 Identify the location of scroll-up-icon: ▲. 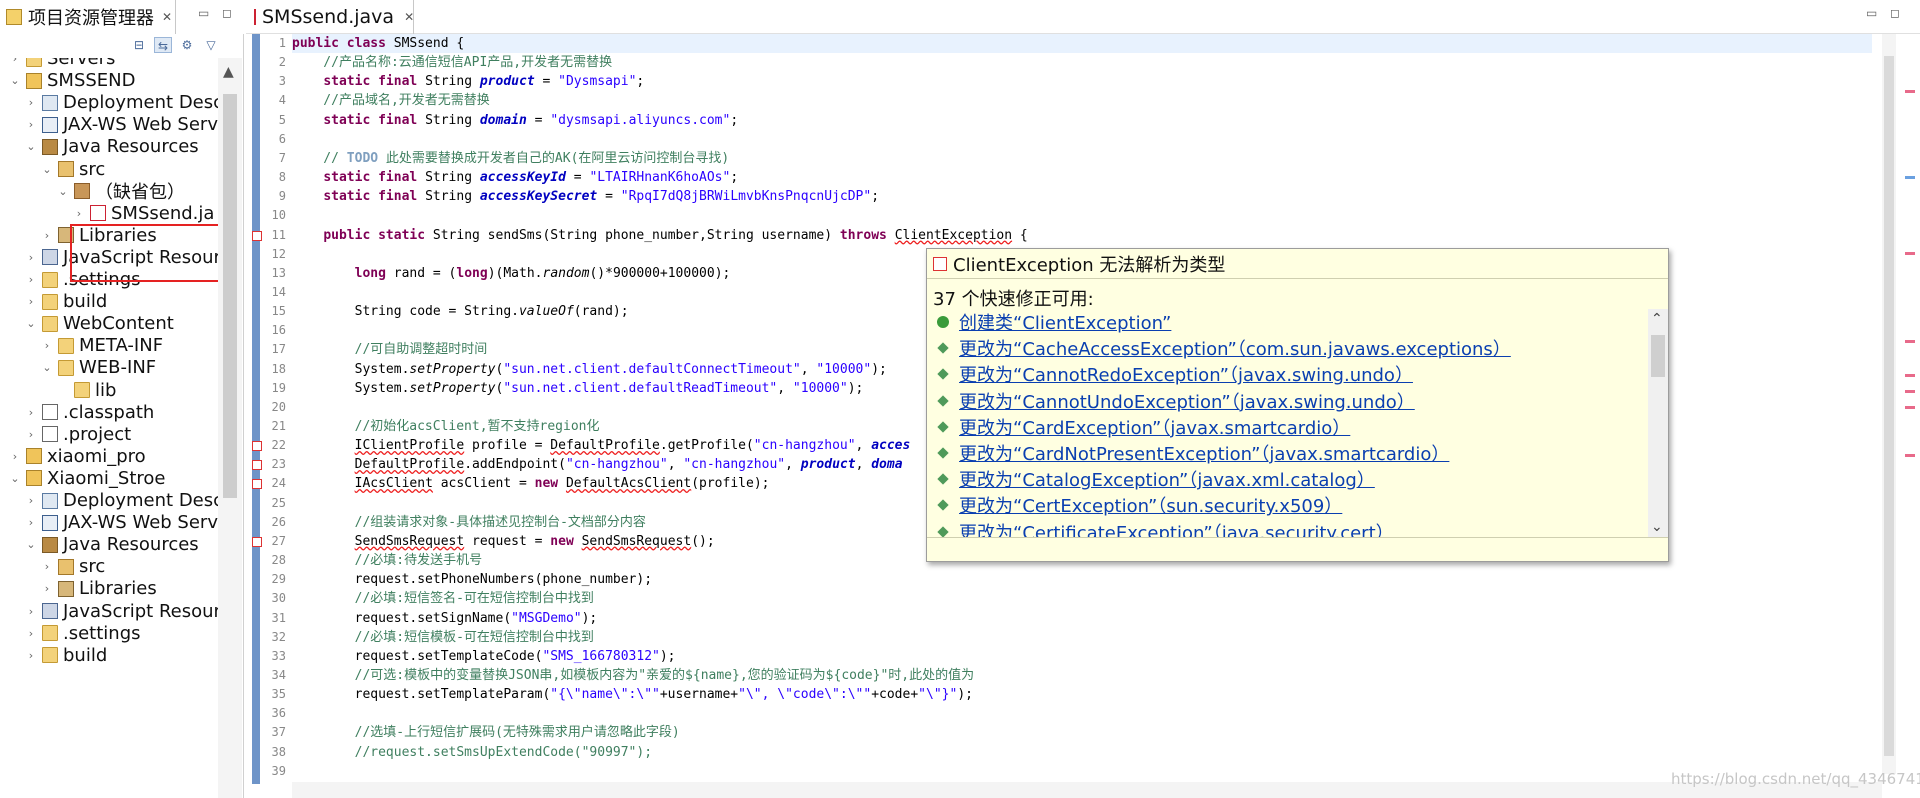
(228, 72).